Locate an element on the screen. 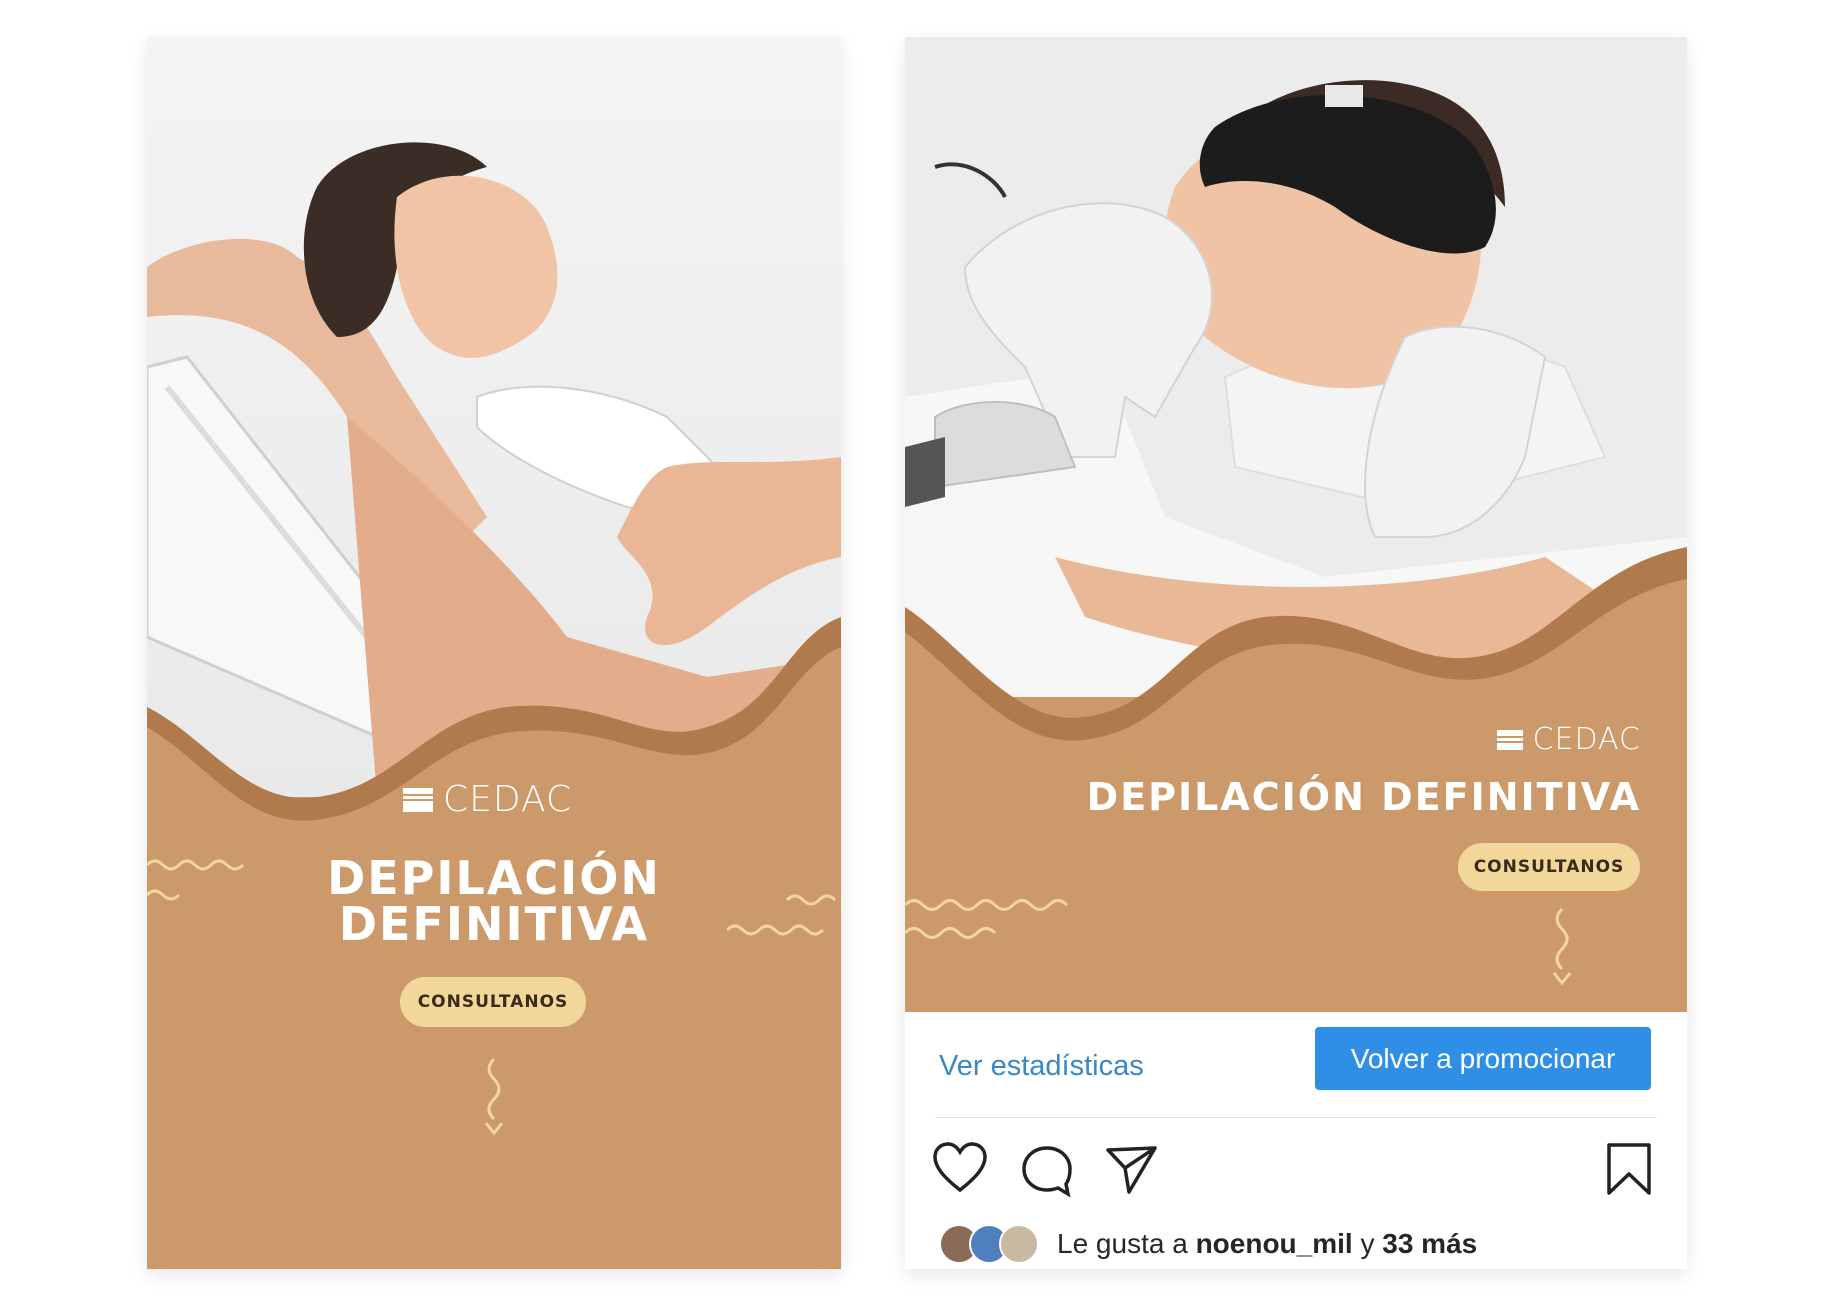 This screenshot has width=1822, height=1314. view-stats-link: Ver estadísticas is located at coordinates (1041, 1066).